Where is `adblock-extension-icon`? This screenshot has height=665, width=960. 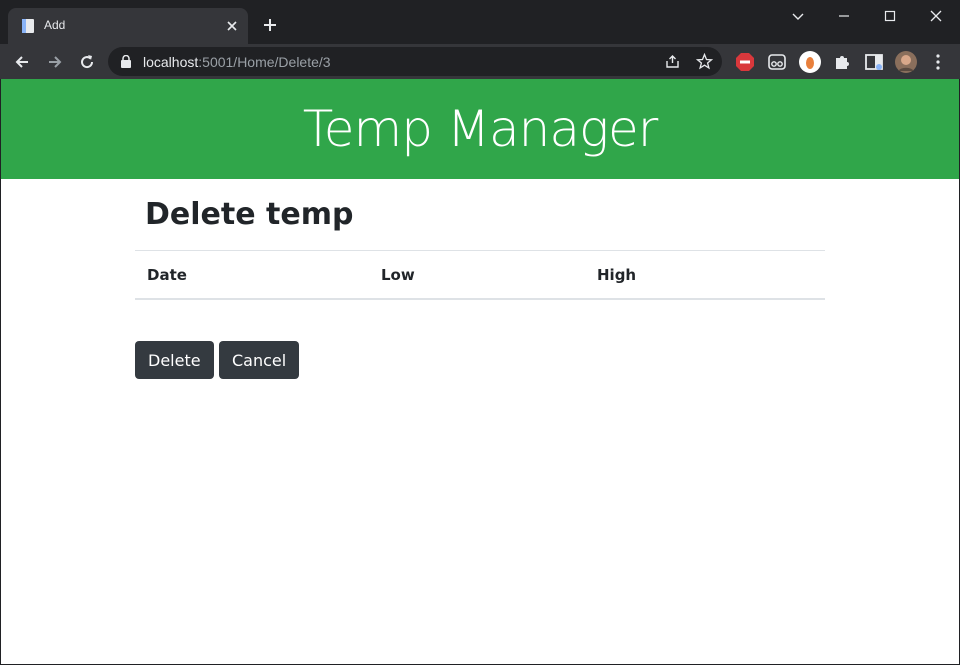
adblock-extension-icon is located at coordinates (745, 62).